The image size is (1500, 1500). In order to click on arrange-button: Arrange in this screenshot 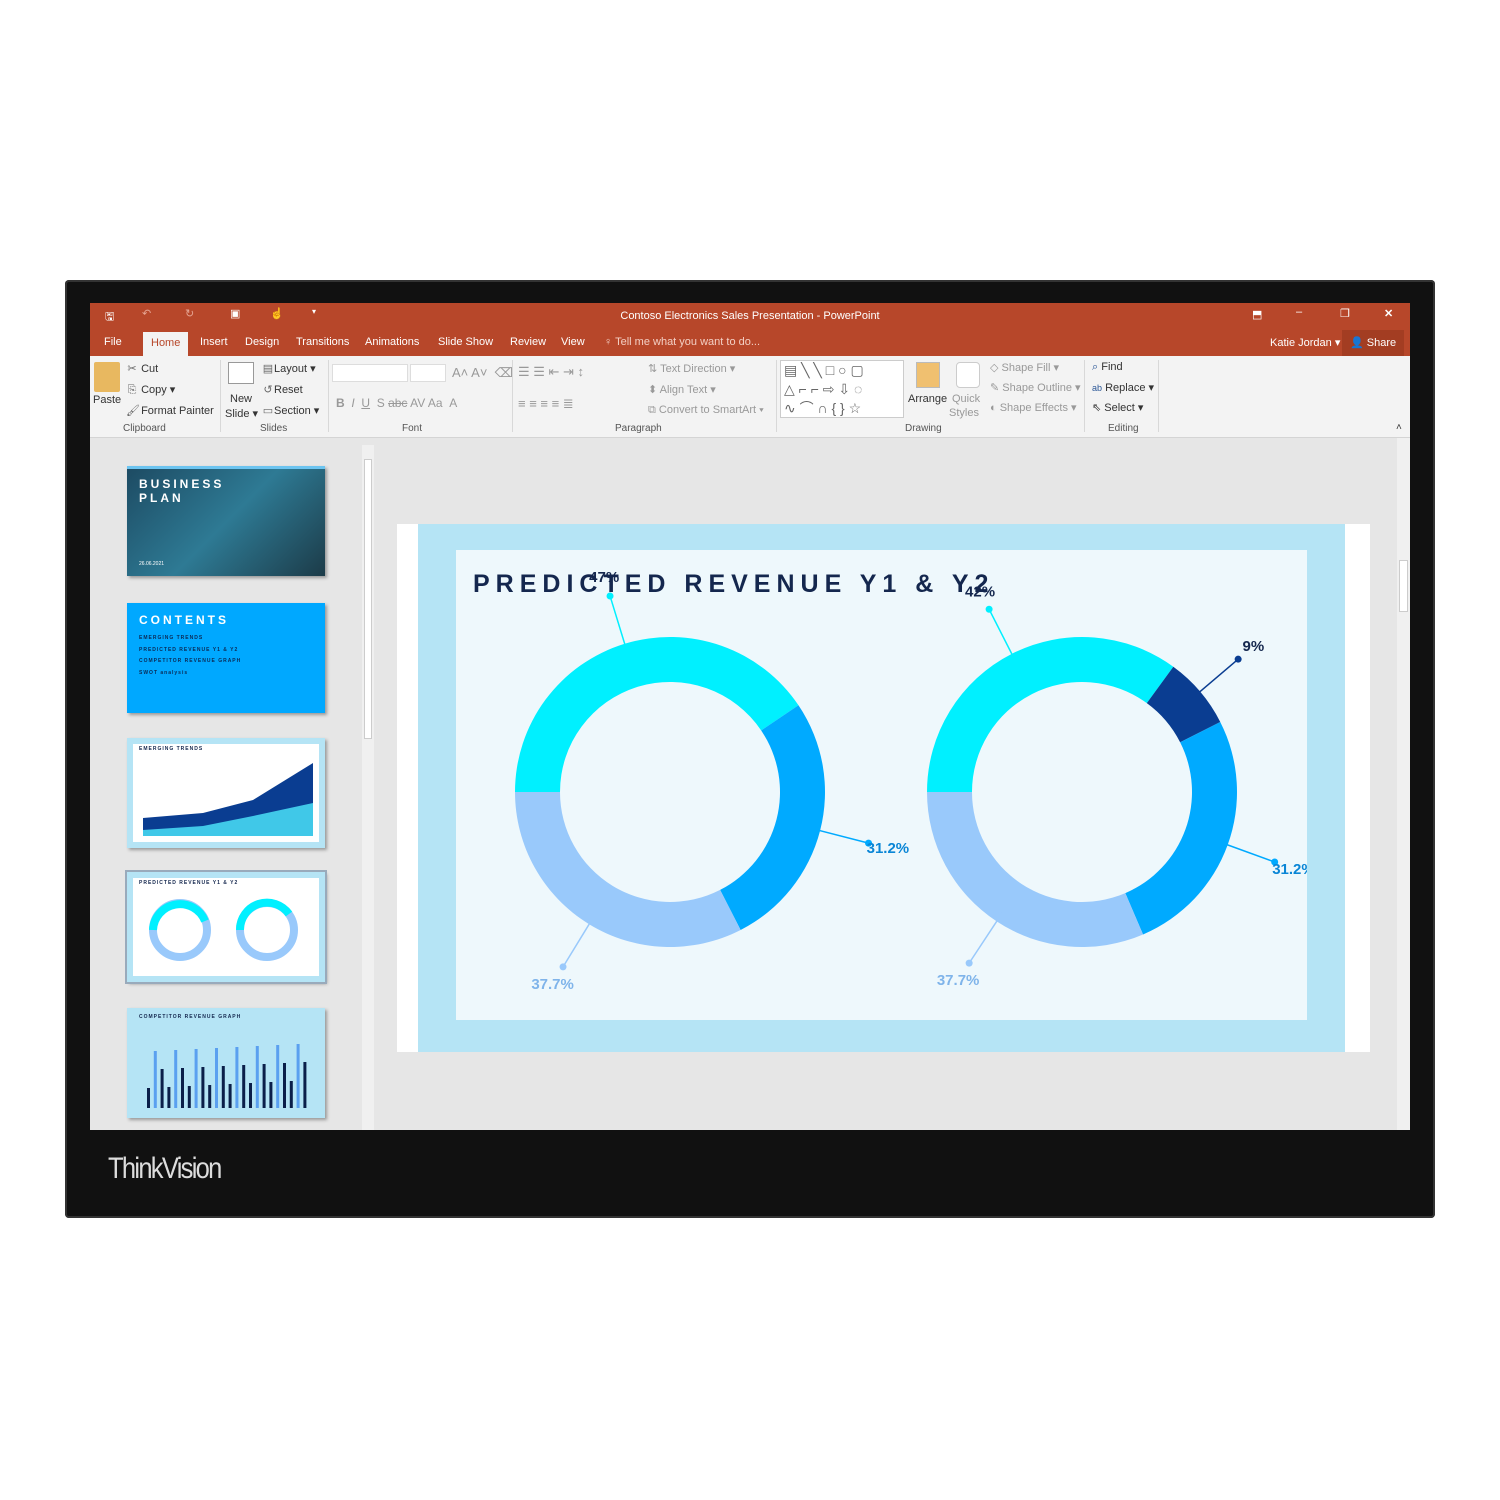, I will do `click(927, 399)`.